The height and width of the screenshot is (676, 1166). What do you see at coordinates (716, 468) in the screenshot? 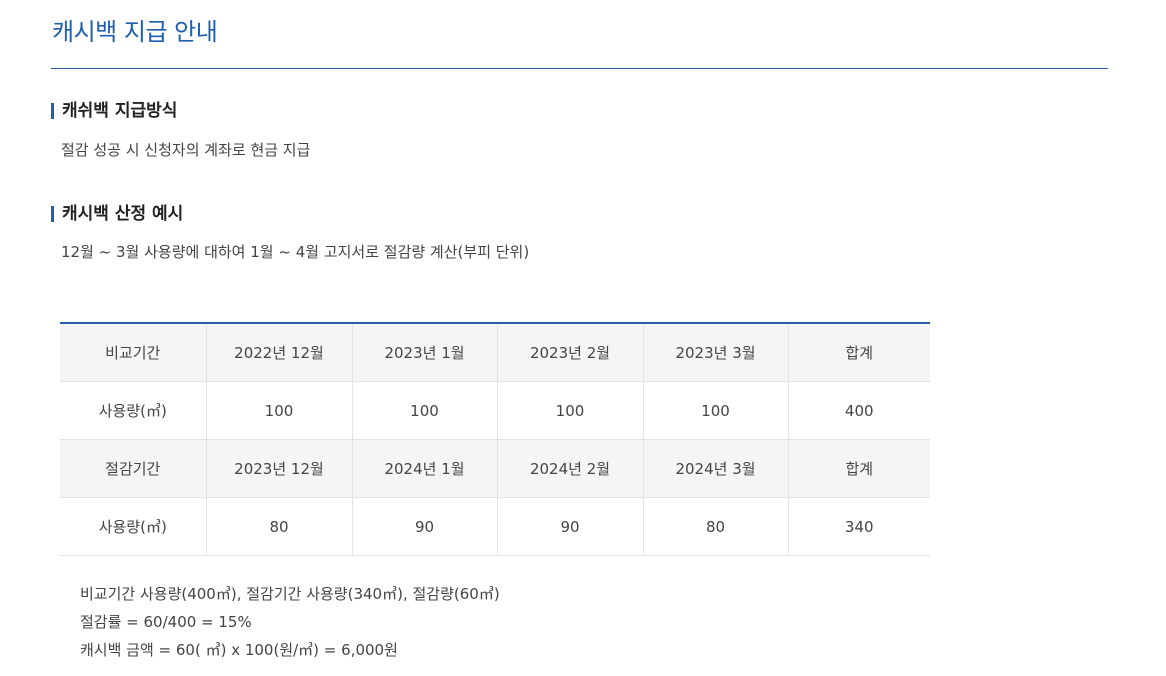
I see `table-cell: 2024년 3월` at bounding box center [716, 468].